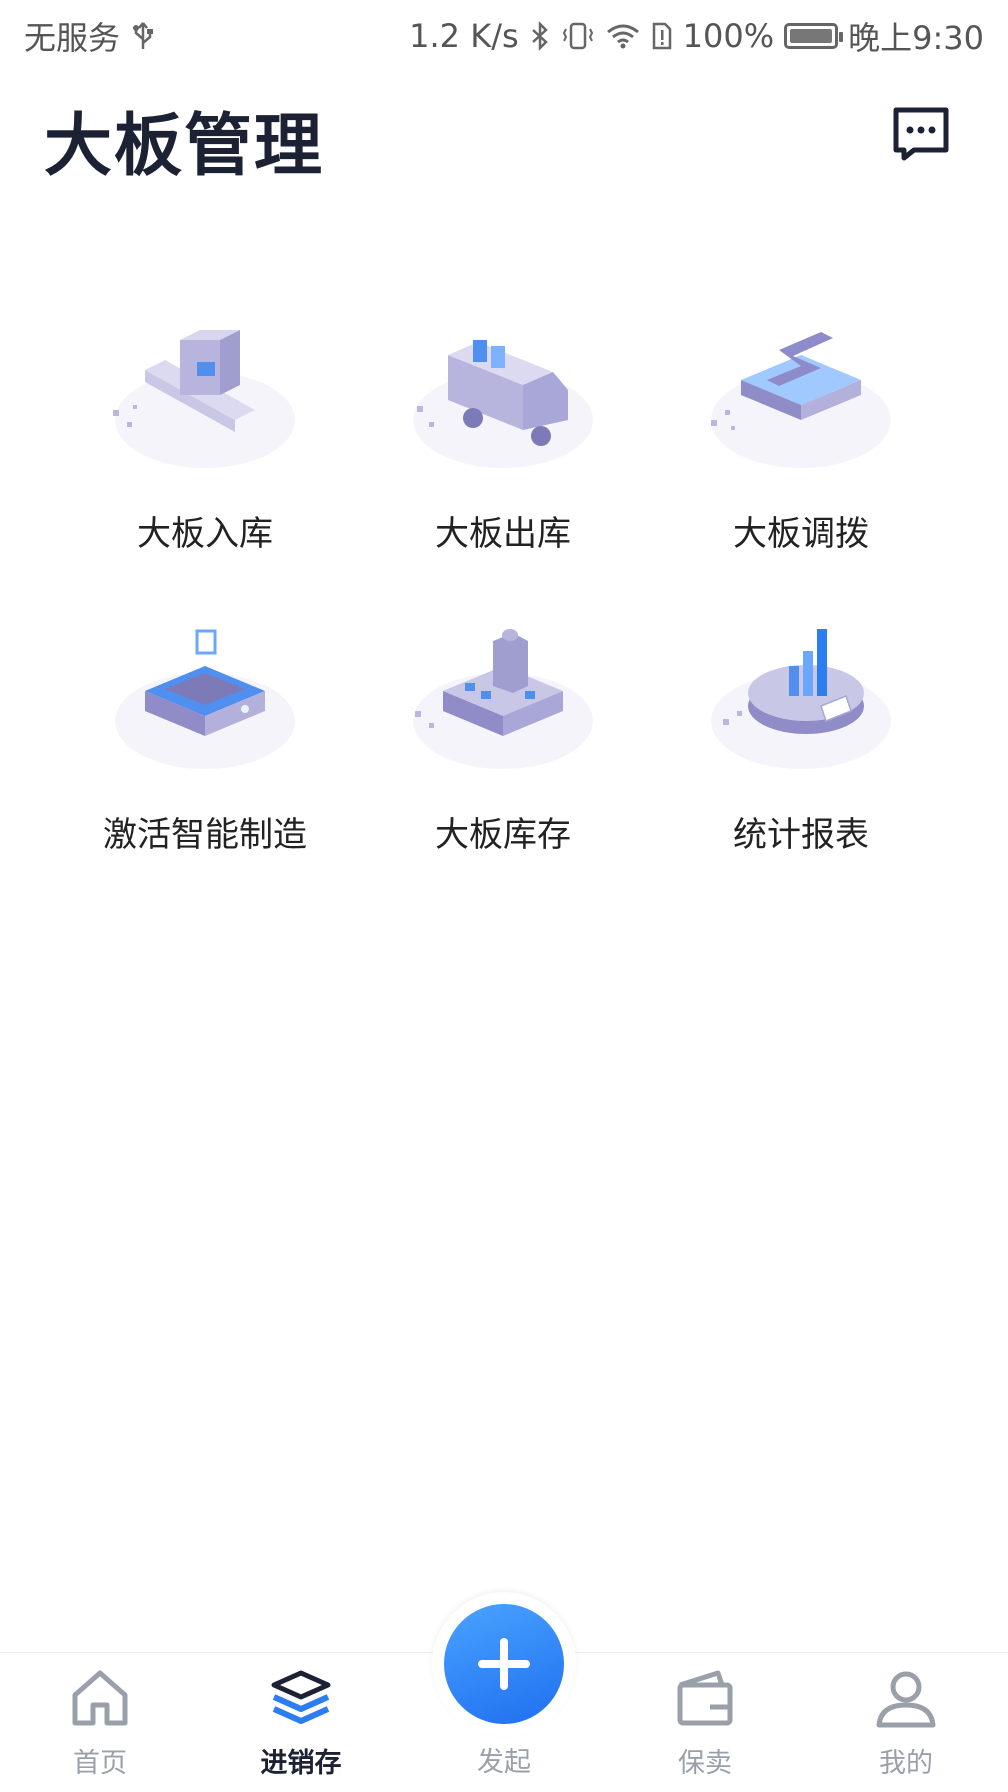 Image resolution: width=1008 pixels, height=1792 pixels. I want to click on feature-label: 大板出库, so click(503, 534).